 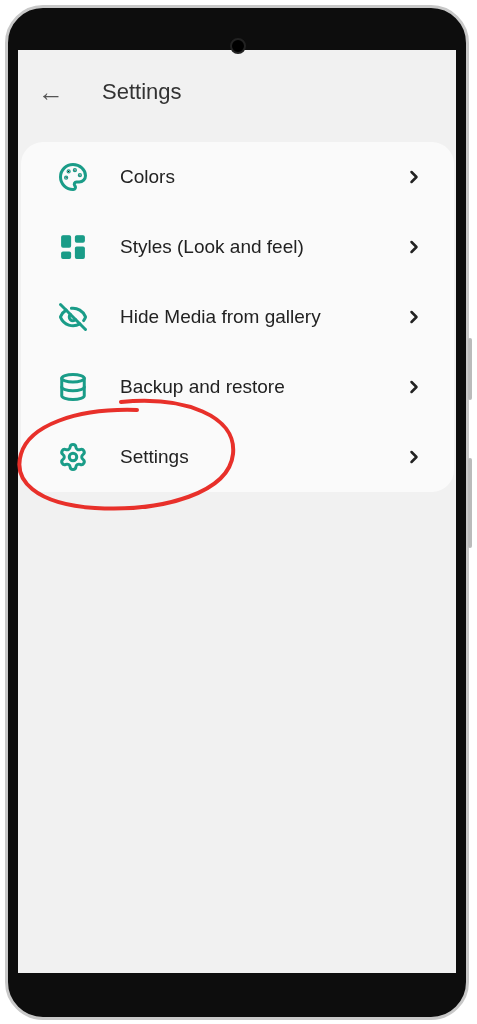 I want to click on screen-title: Settings, so click(x=142, y=92).